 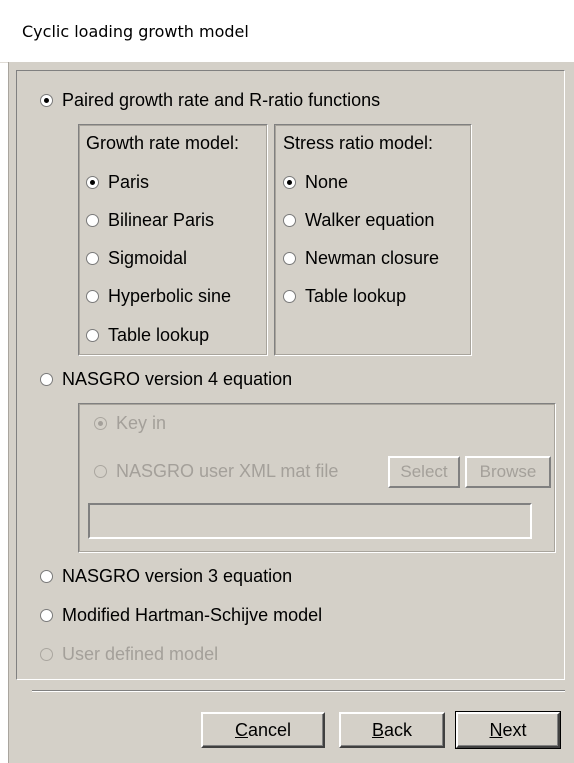 I want to click on nasgro-v3-radio: NASGRO version 3 equation, so click(x=166, y=576).